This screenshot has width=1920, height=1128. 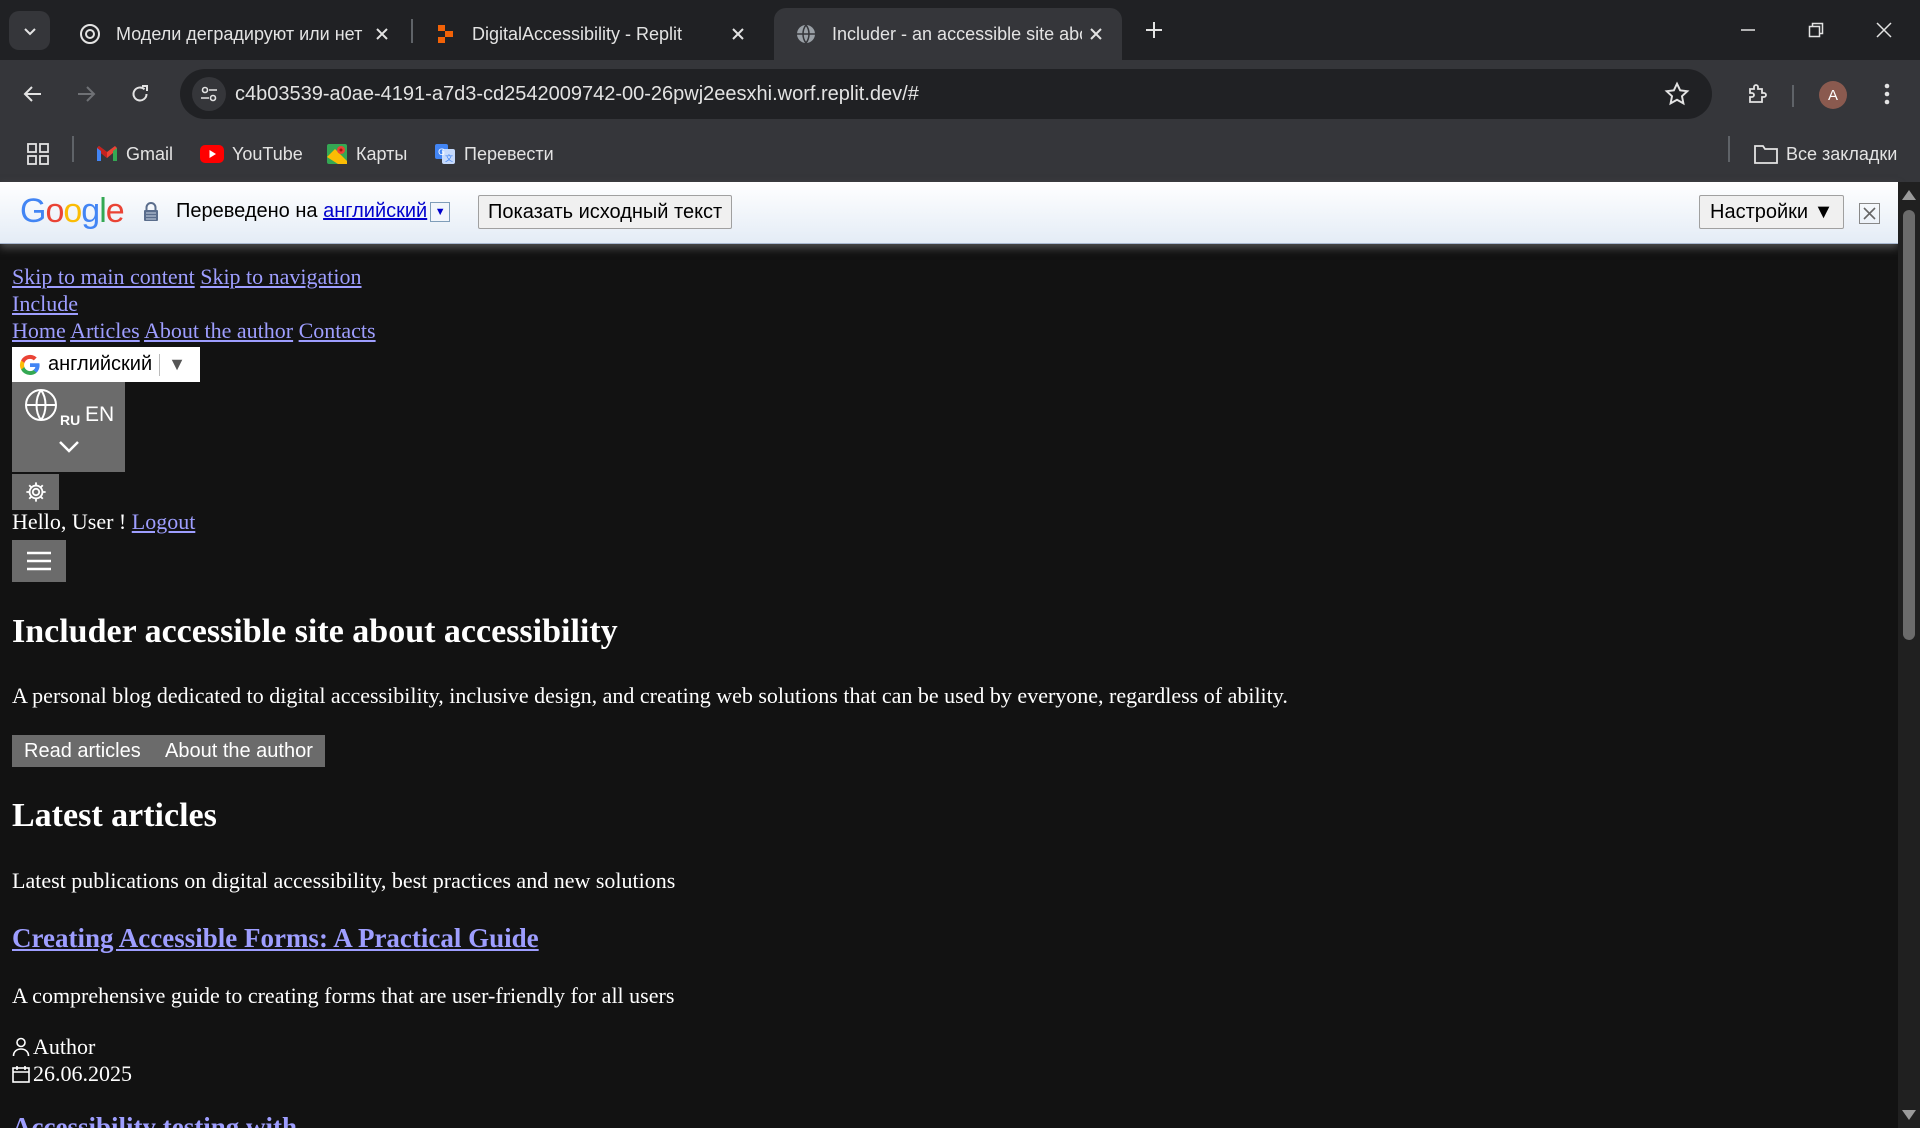 I want to click on article-title-link: Accessibility testing with, so click(x=154, y=1120).